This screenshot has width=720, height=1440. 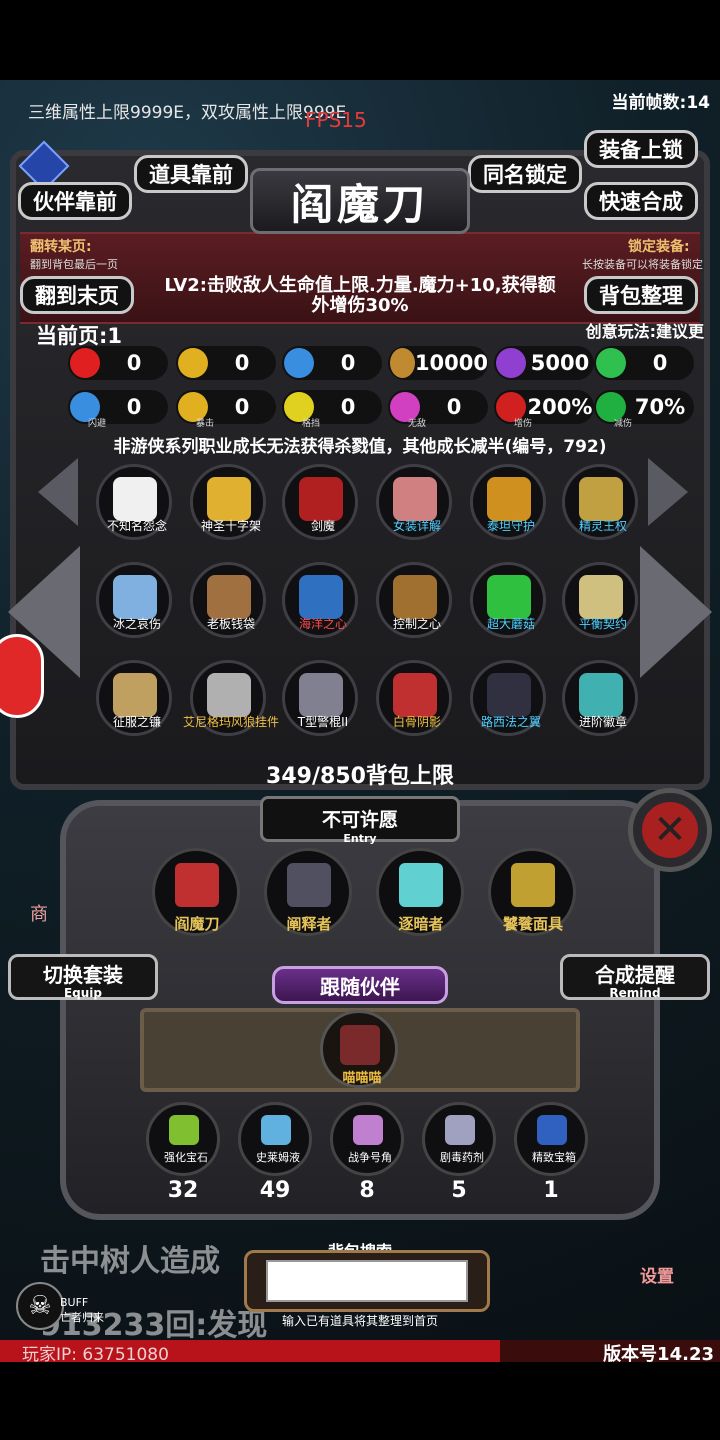 I want to click on damage-down-stat: 70% 减伤, so click(x=644, y=409).